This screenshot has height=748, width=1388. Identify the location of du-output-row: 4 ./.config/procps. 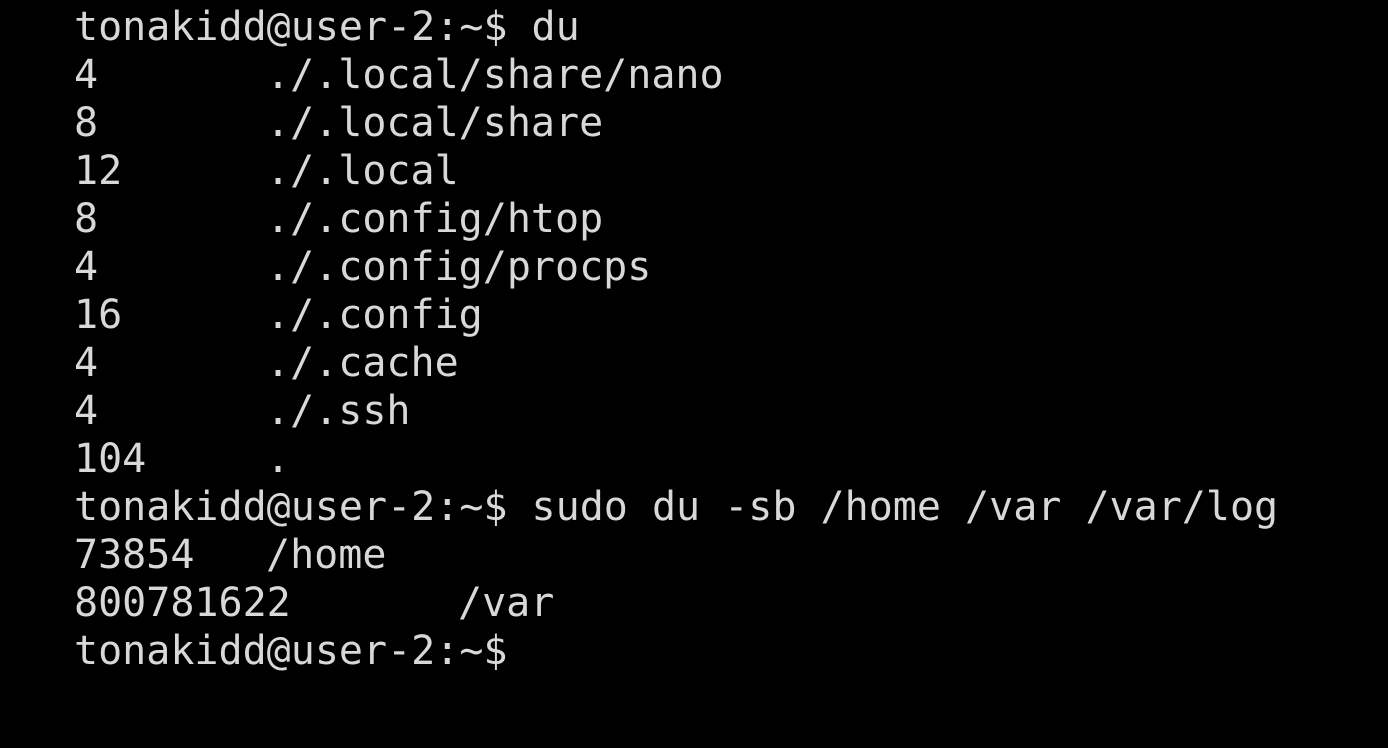
(676, 267).